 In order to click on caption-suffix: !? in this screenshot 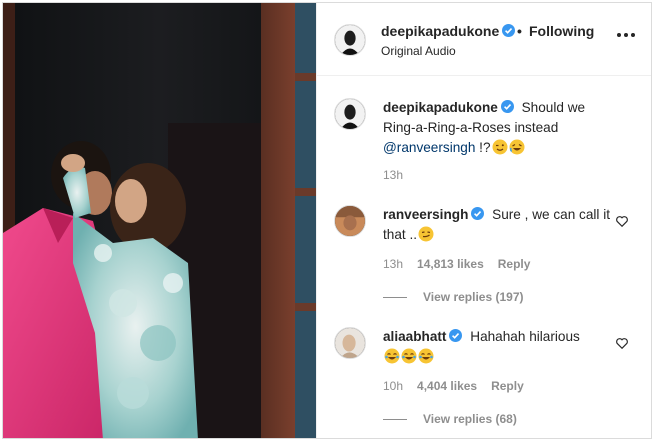, I will do `click(483, 147)`.